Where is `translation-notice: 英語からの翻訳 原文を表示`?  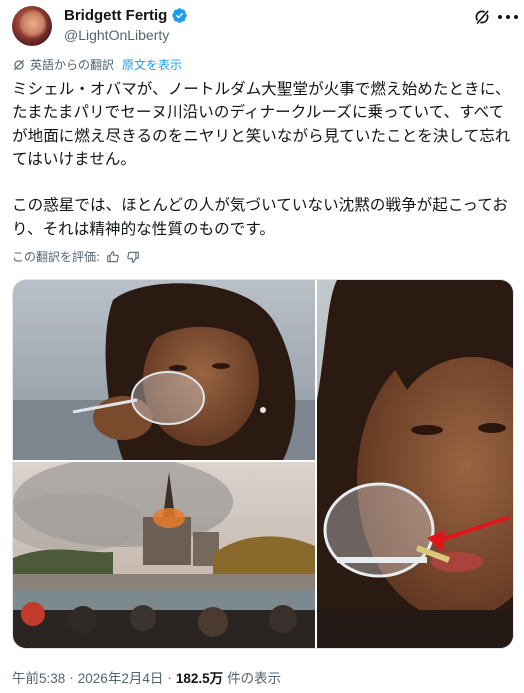 translation-notice: 英語からの翻訳 原文を表示 is located at coordinates (97, 64).